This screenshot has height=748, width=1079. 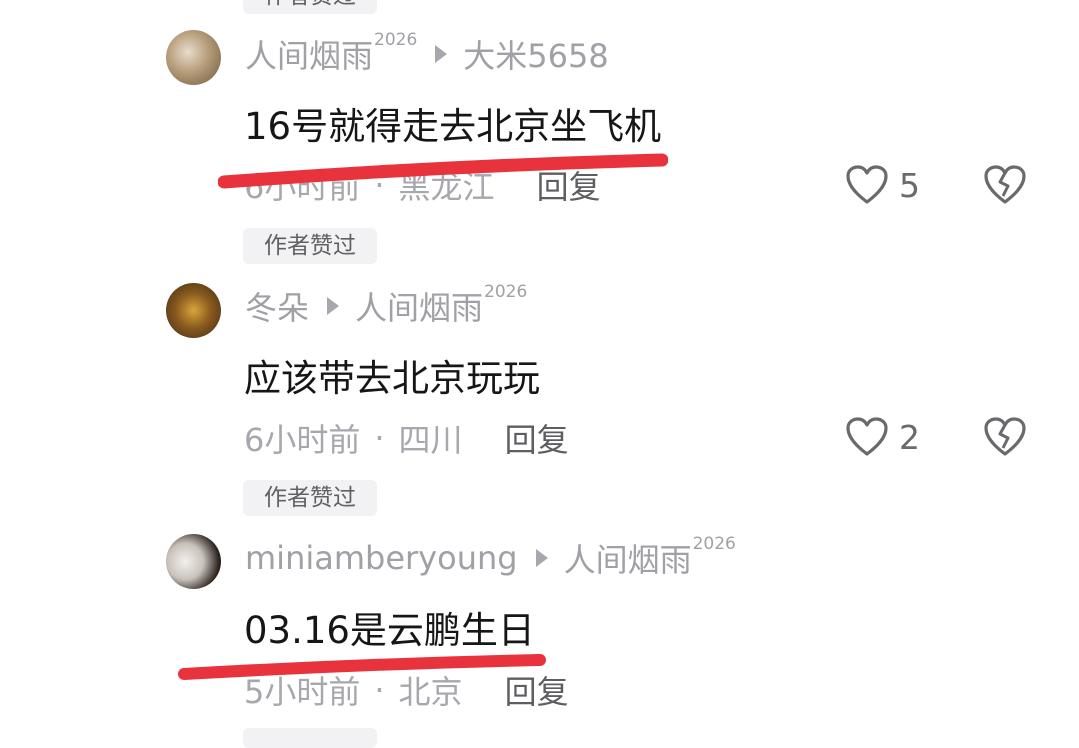 I want to click on comment-text: 应该带去北京玩玩, so click(x=392, y=378).